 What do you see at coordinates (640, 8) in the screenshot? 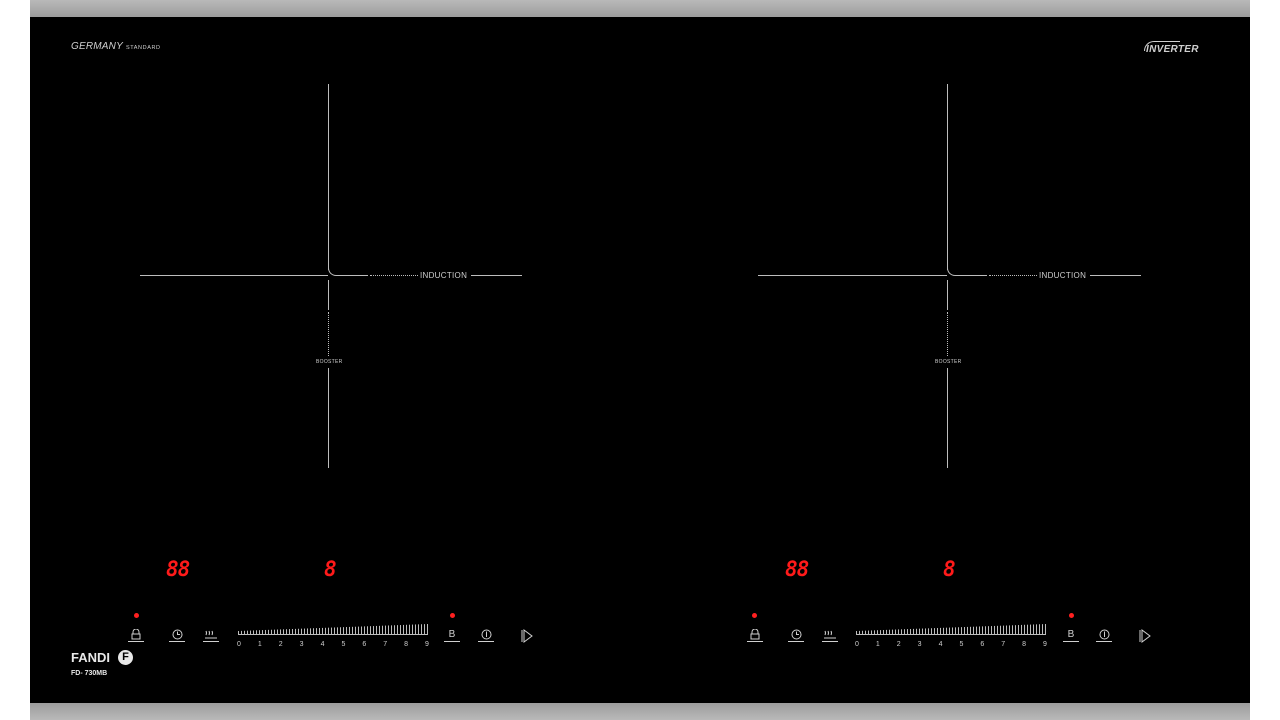
I see `top-rim` at bounding box center [640, 8].